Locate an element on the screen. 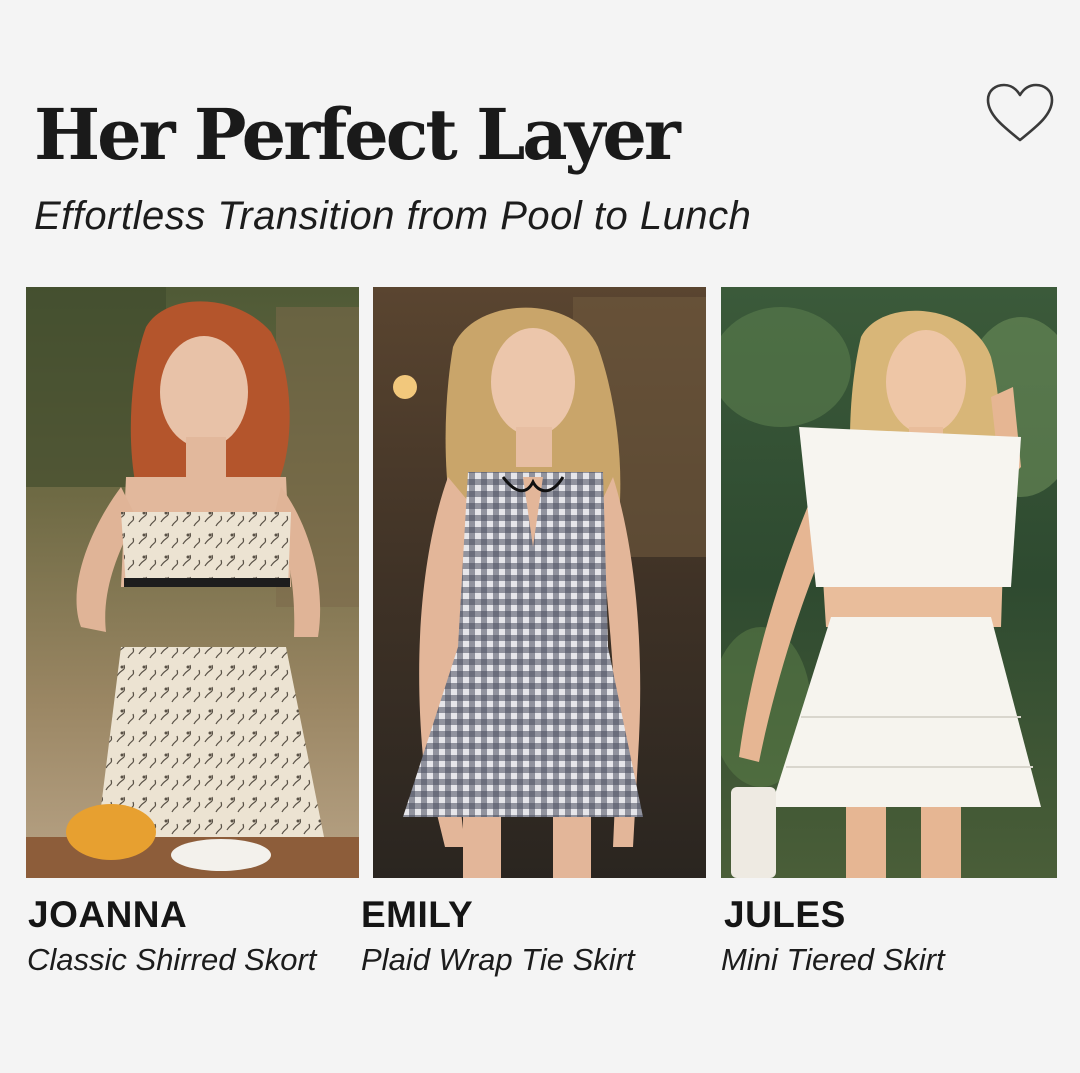 Image resolution: width=1080 pixels, height=1073 pixels. favorite-heart-icon is located at coordinates (1020, 114).